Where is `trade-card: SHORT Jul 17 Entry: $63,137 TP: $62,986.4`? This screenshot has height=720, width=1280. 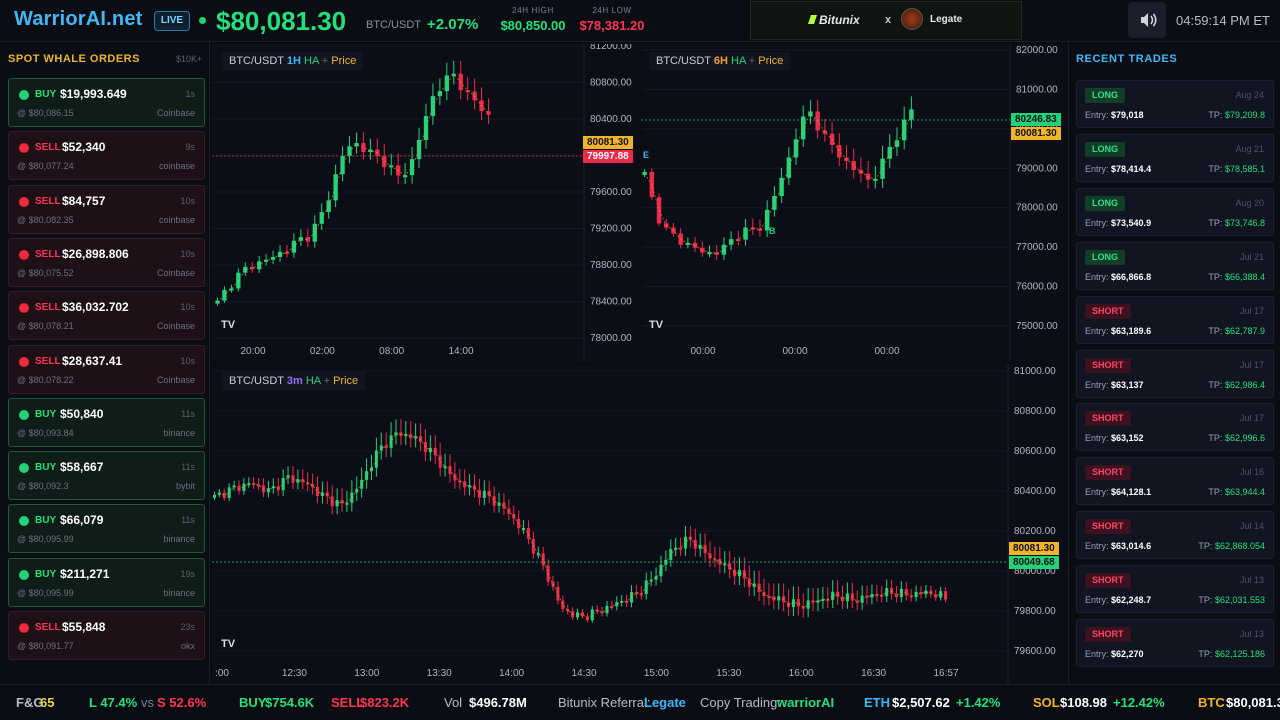
trade-card: SHORT Jul 17 Entry: $63,137 TP: $62,986.4 is located at coordinates (1175, 373).